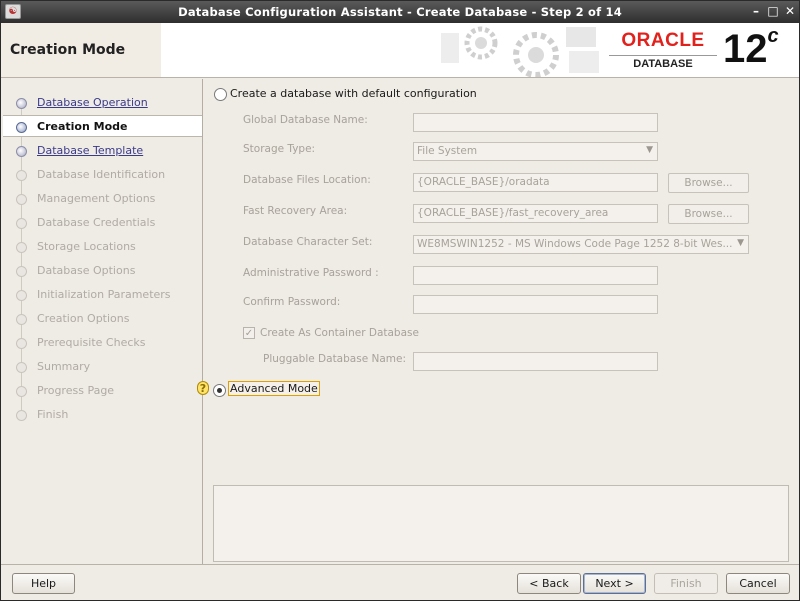 This screenshot has height=601, width=800. I want to click on container-db-checkbox: ✓, so click(249, 333).